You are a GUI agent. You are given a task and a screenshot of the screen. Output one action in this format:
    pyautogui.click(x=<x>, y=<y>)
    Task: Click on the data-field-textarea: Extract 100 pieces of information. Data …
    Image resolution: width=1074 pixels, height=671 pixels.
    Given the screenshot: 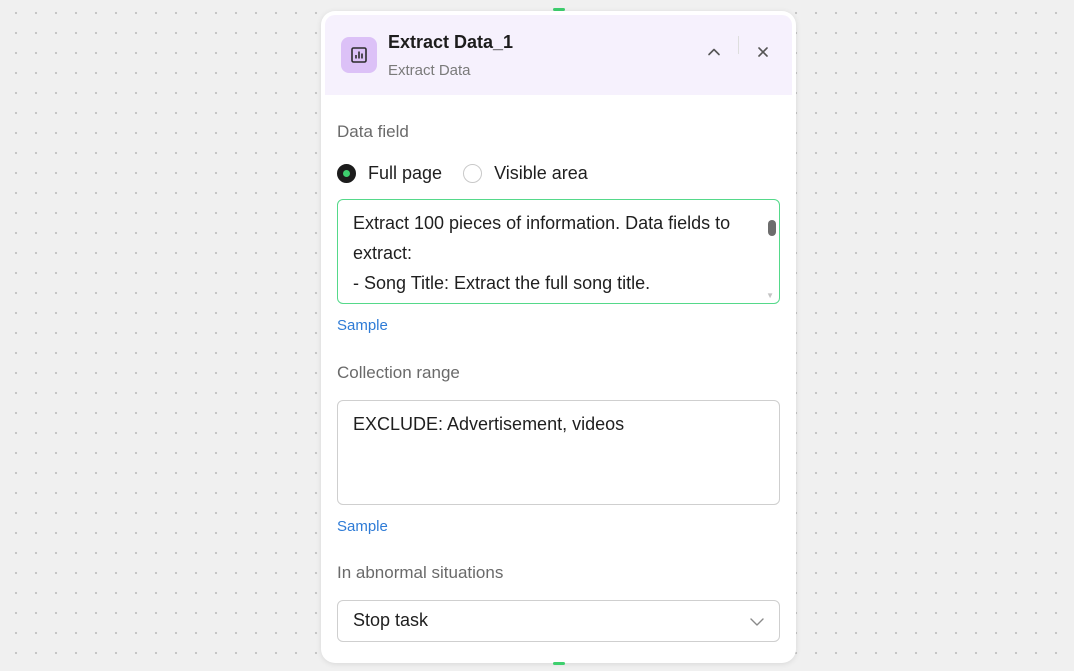 What is the action you would take?
    pyautogui.click(x=558, y=251)
    